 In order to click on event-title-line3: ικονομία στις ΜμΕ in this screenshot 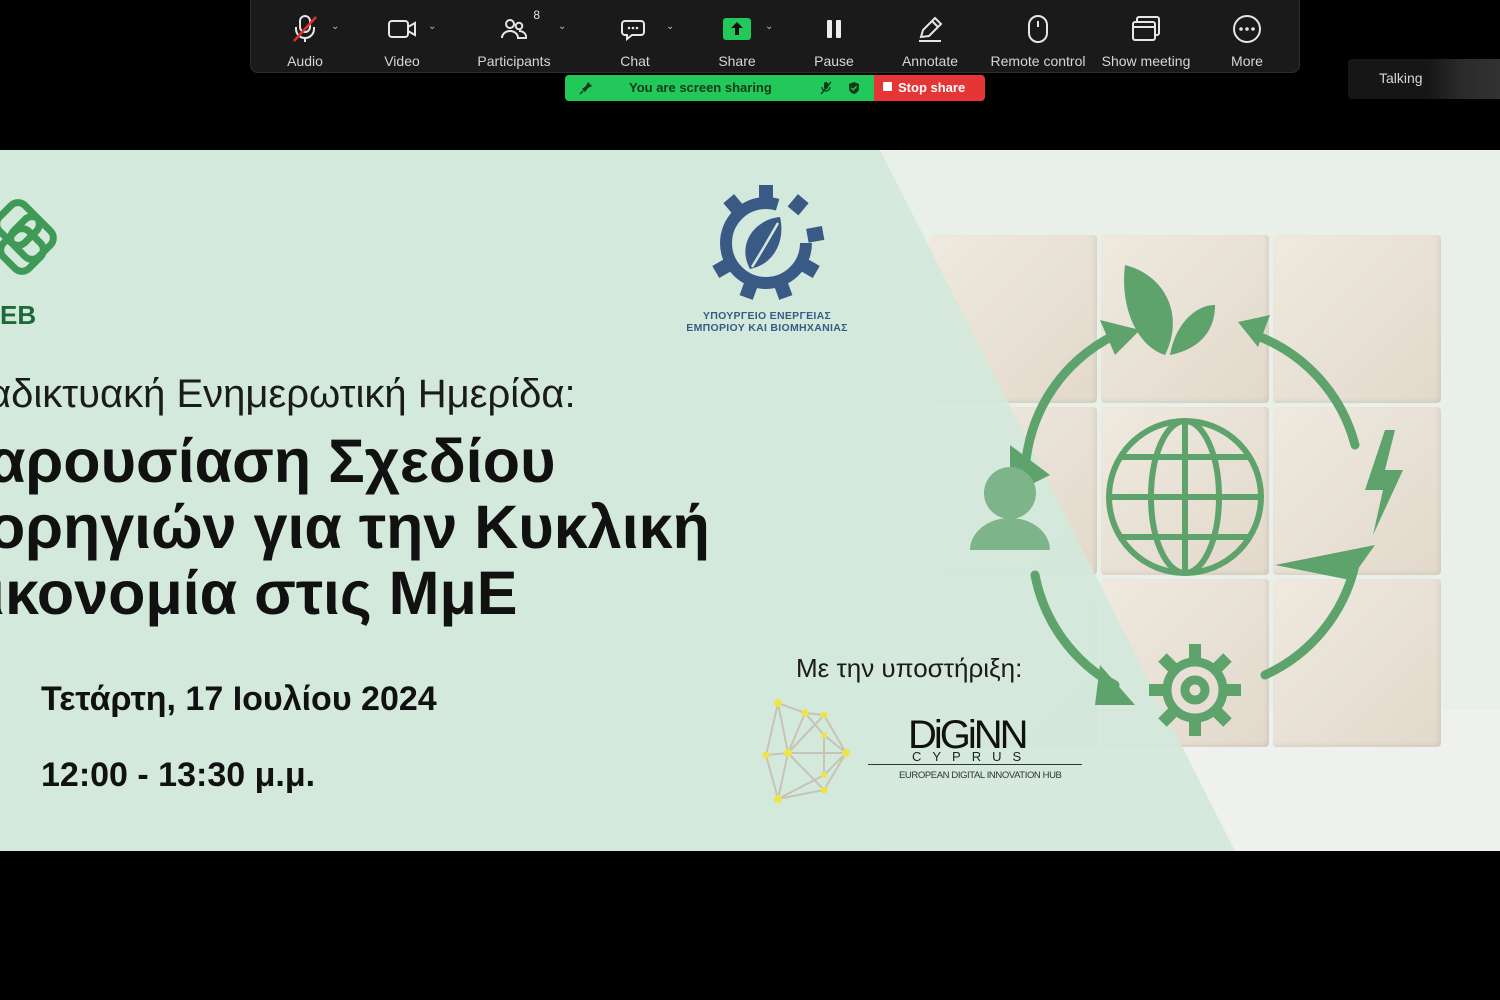, I will do `click(259, 593)`.